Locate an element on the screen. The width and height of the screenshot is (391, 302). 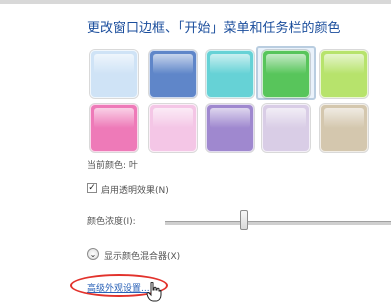
current-color-label: 当前颜色: 叶 is located at coordinates (112, 166).